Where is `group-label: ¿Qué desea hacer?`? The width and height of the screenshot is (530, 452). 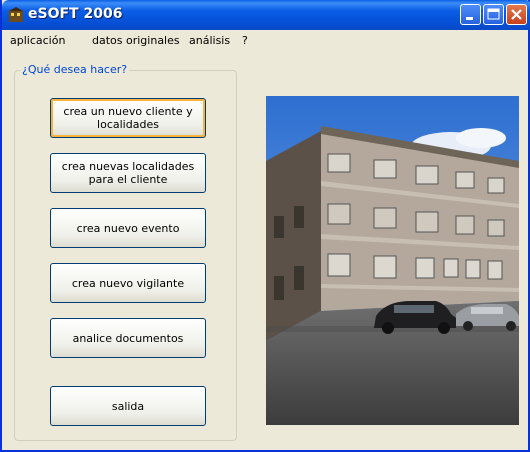
group-label: ¿Qué desea hacer? is located at coordinates (75, 69).